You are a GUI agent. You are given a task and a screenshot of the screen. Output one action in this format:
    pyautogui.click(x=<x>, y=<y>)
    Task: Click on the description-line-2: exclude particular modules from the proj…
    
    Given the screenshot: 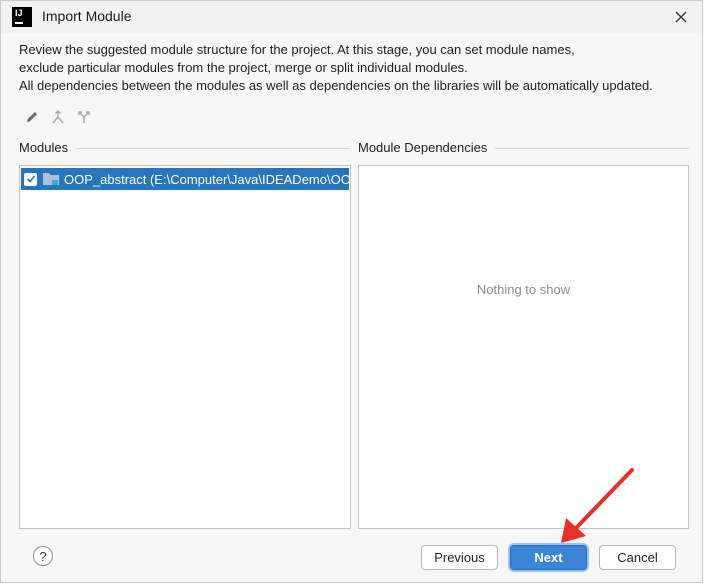 What is the action you would take?
    pyautogui.click(x=243, y=67)
    